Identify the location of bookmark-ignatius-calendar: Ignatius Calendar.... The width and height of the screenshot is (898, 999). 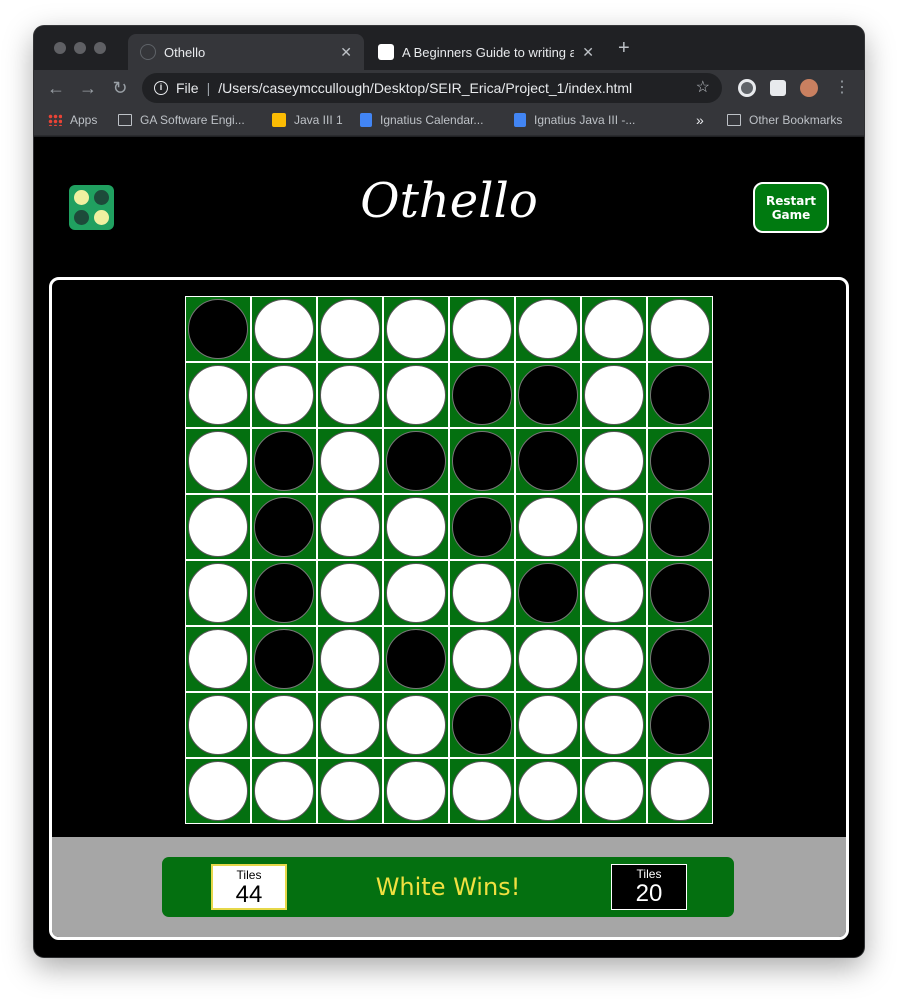
(421, 120).